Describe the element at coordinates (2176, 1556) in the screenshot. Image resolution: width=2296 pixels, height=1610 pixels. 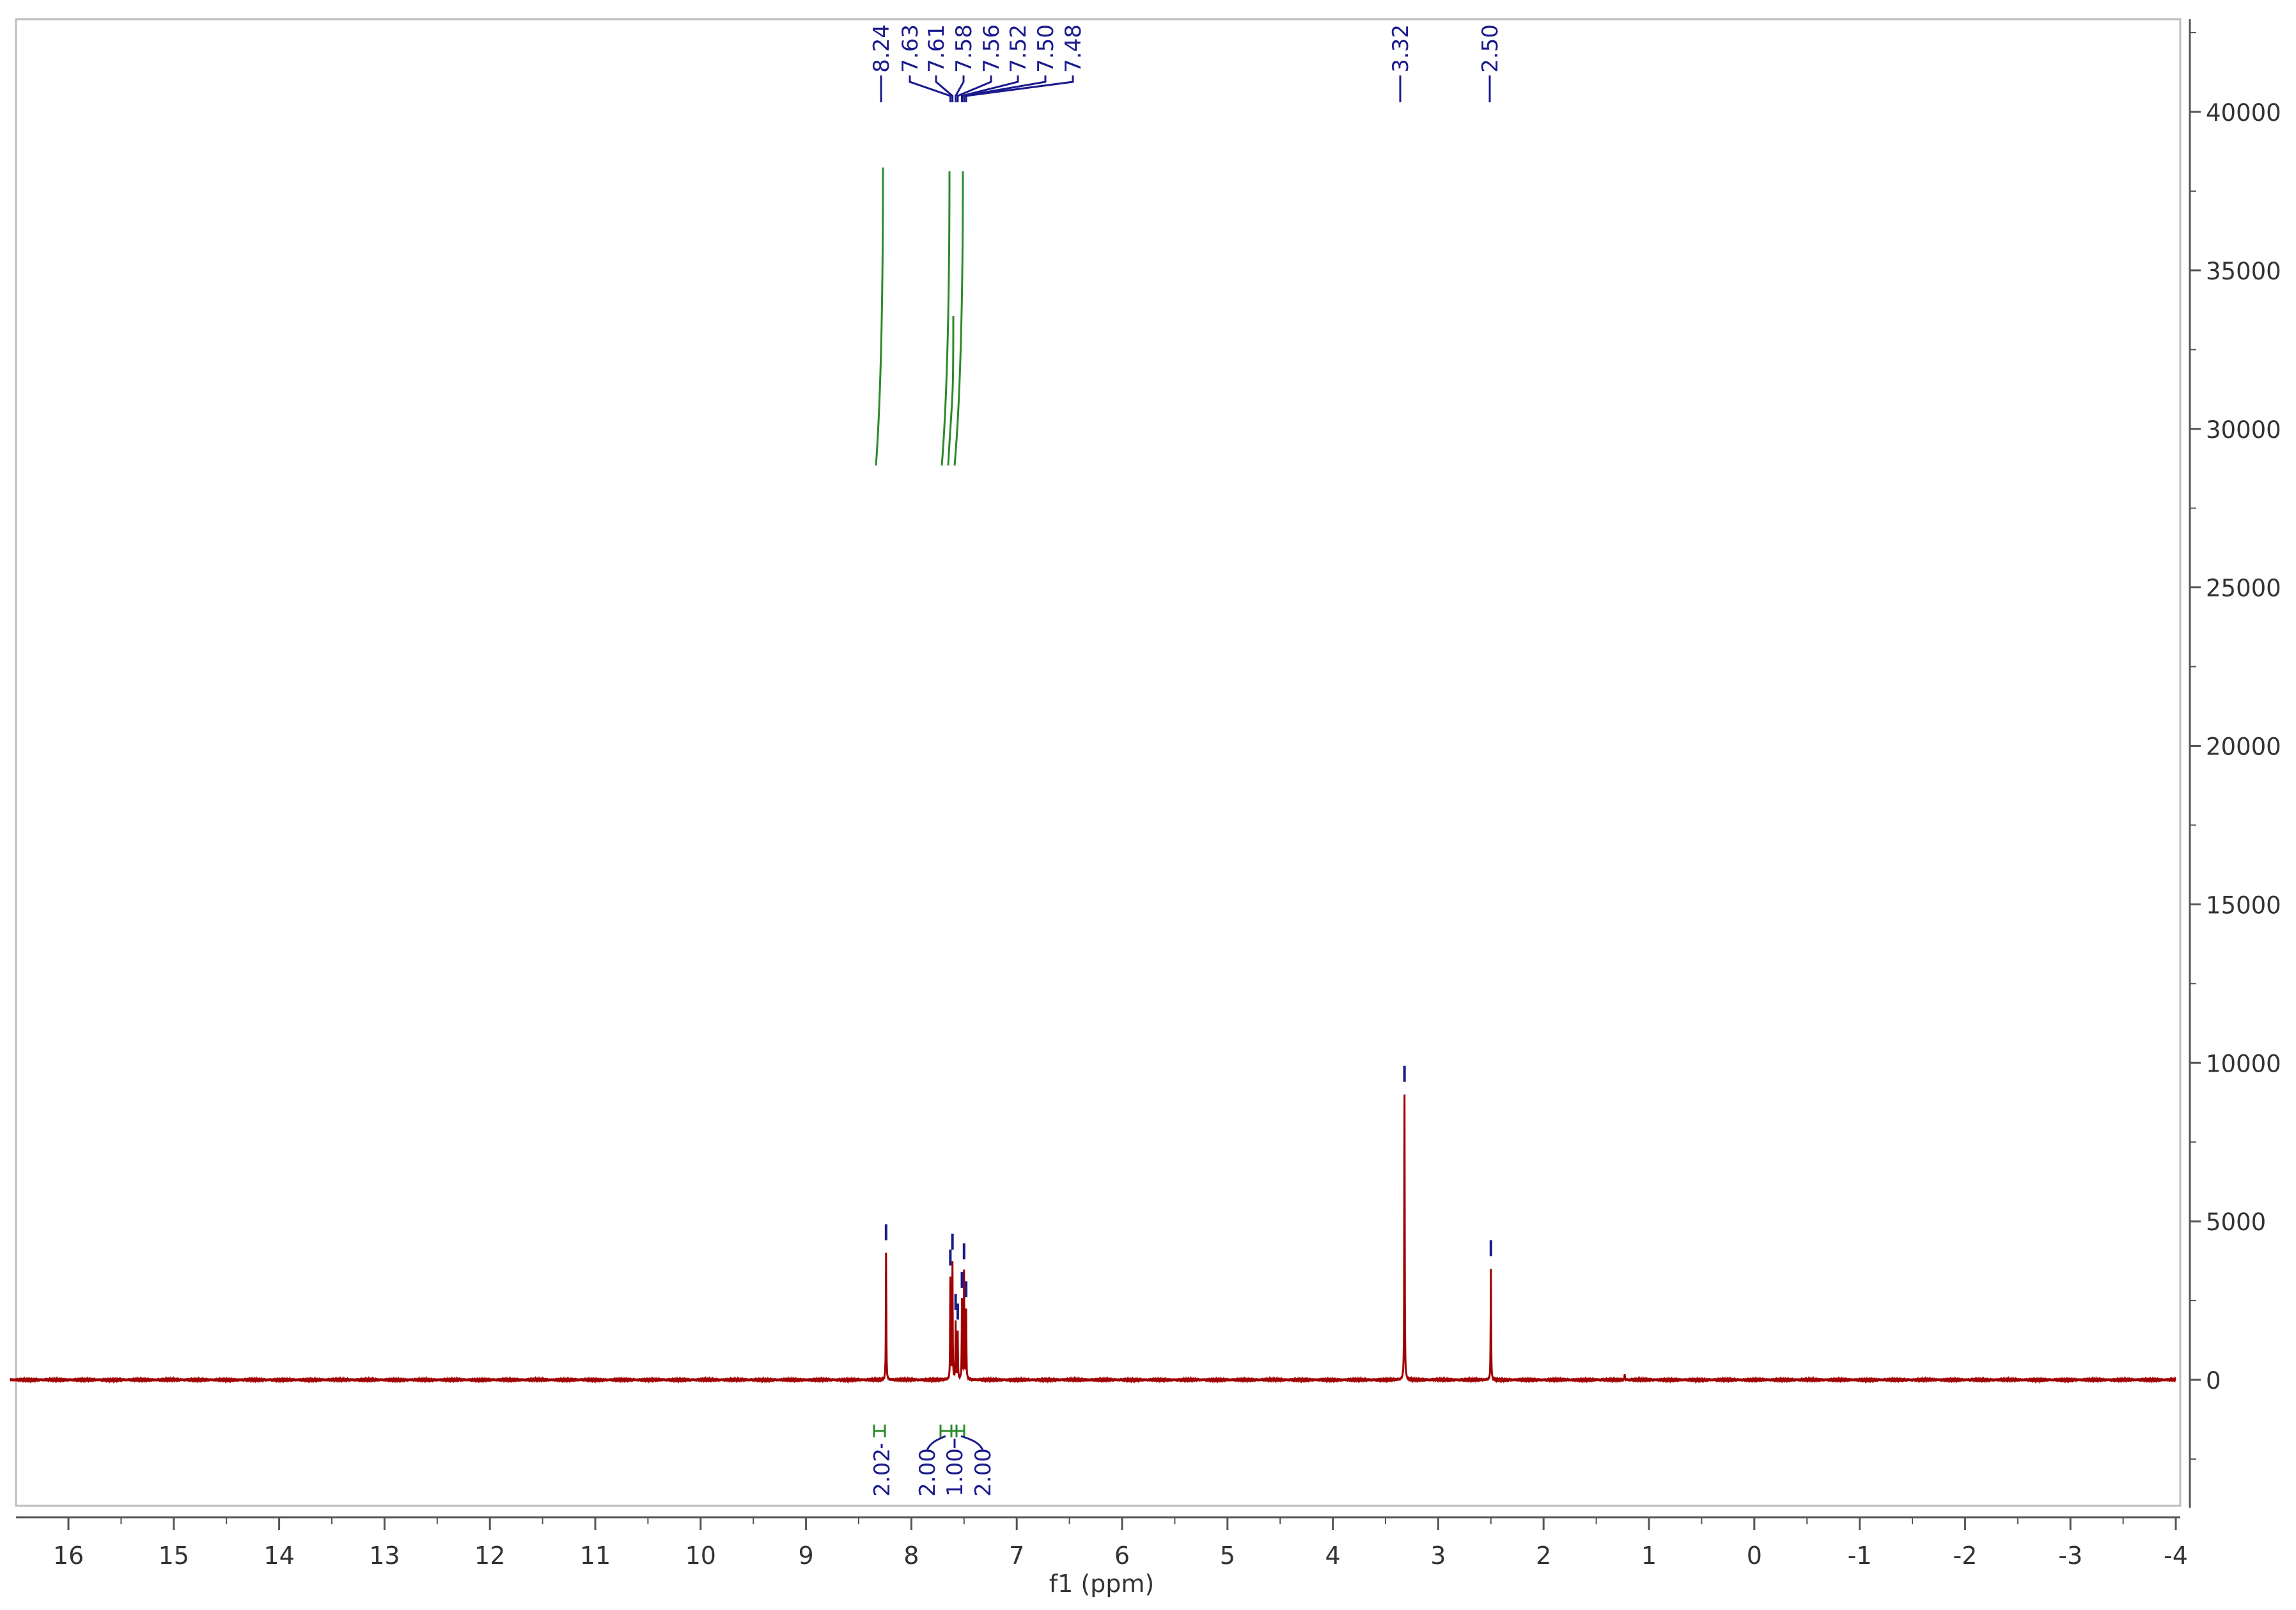
I see `x-tick-label: -4` at that location.